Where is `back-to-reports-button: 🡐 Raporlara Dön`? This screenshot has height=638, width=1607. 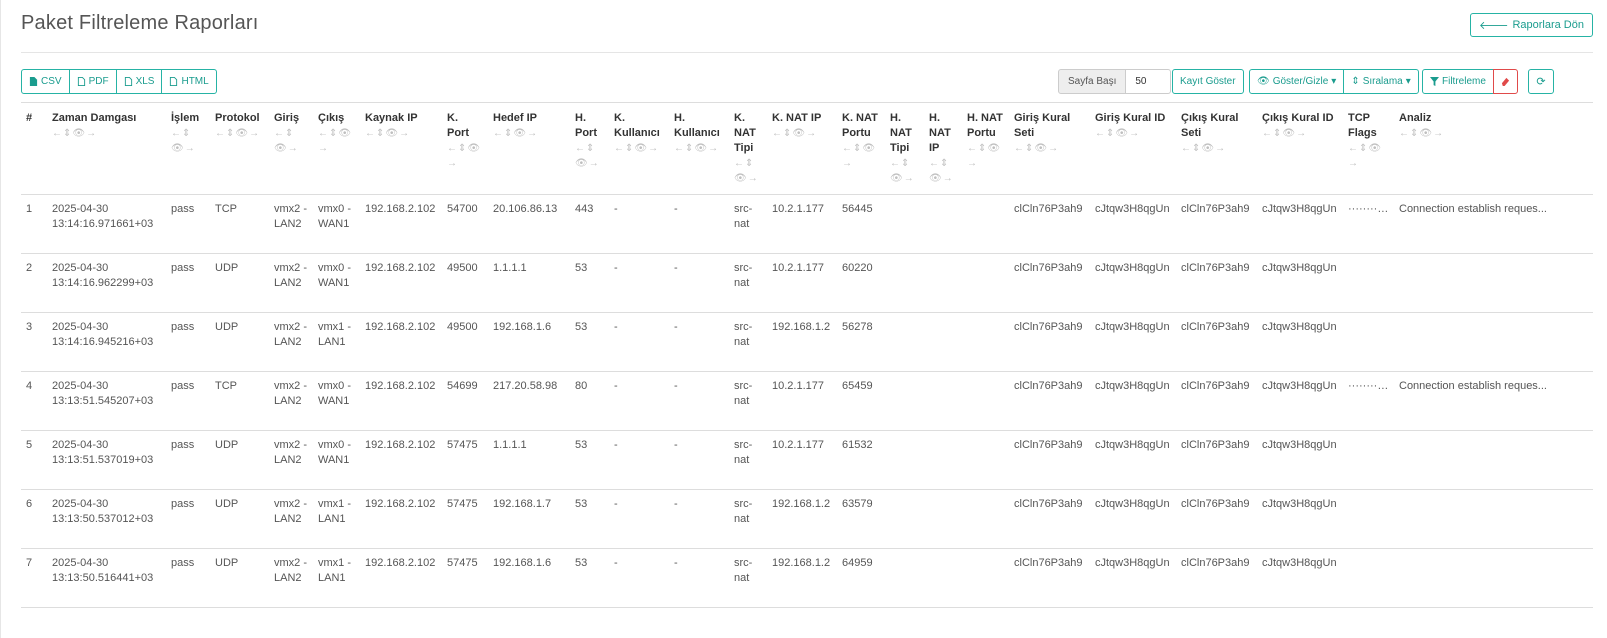
back-to-reports-button: 🡐 Raporlara Dön is located at coordinates (1531, 25).